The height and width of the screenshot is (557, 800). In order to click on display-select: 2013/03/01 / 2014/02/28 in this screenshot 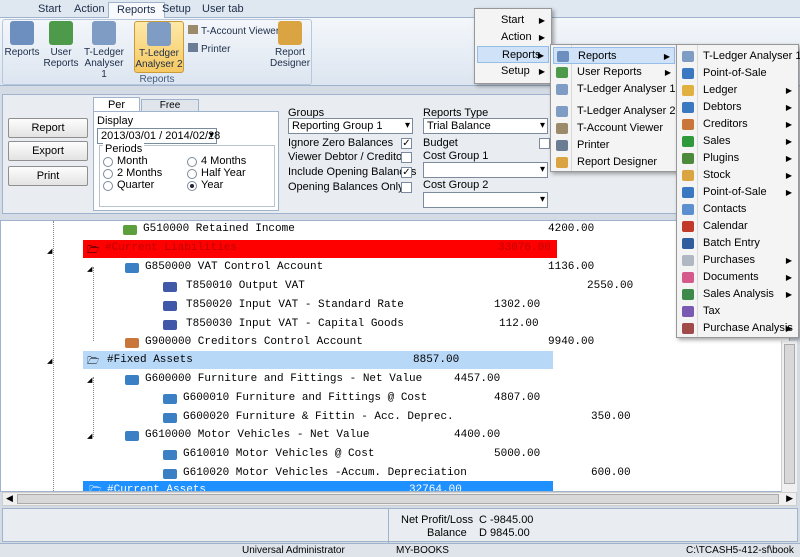, I will do `click(158, 136)`.